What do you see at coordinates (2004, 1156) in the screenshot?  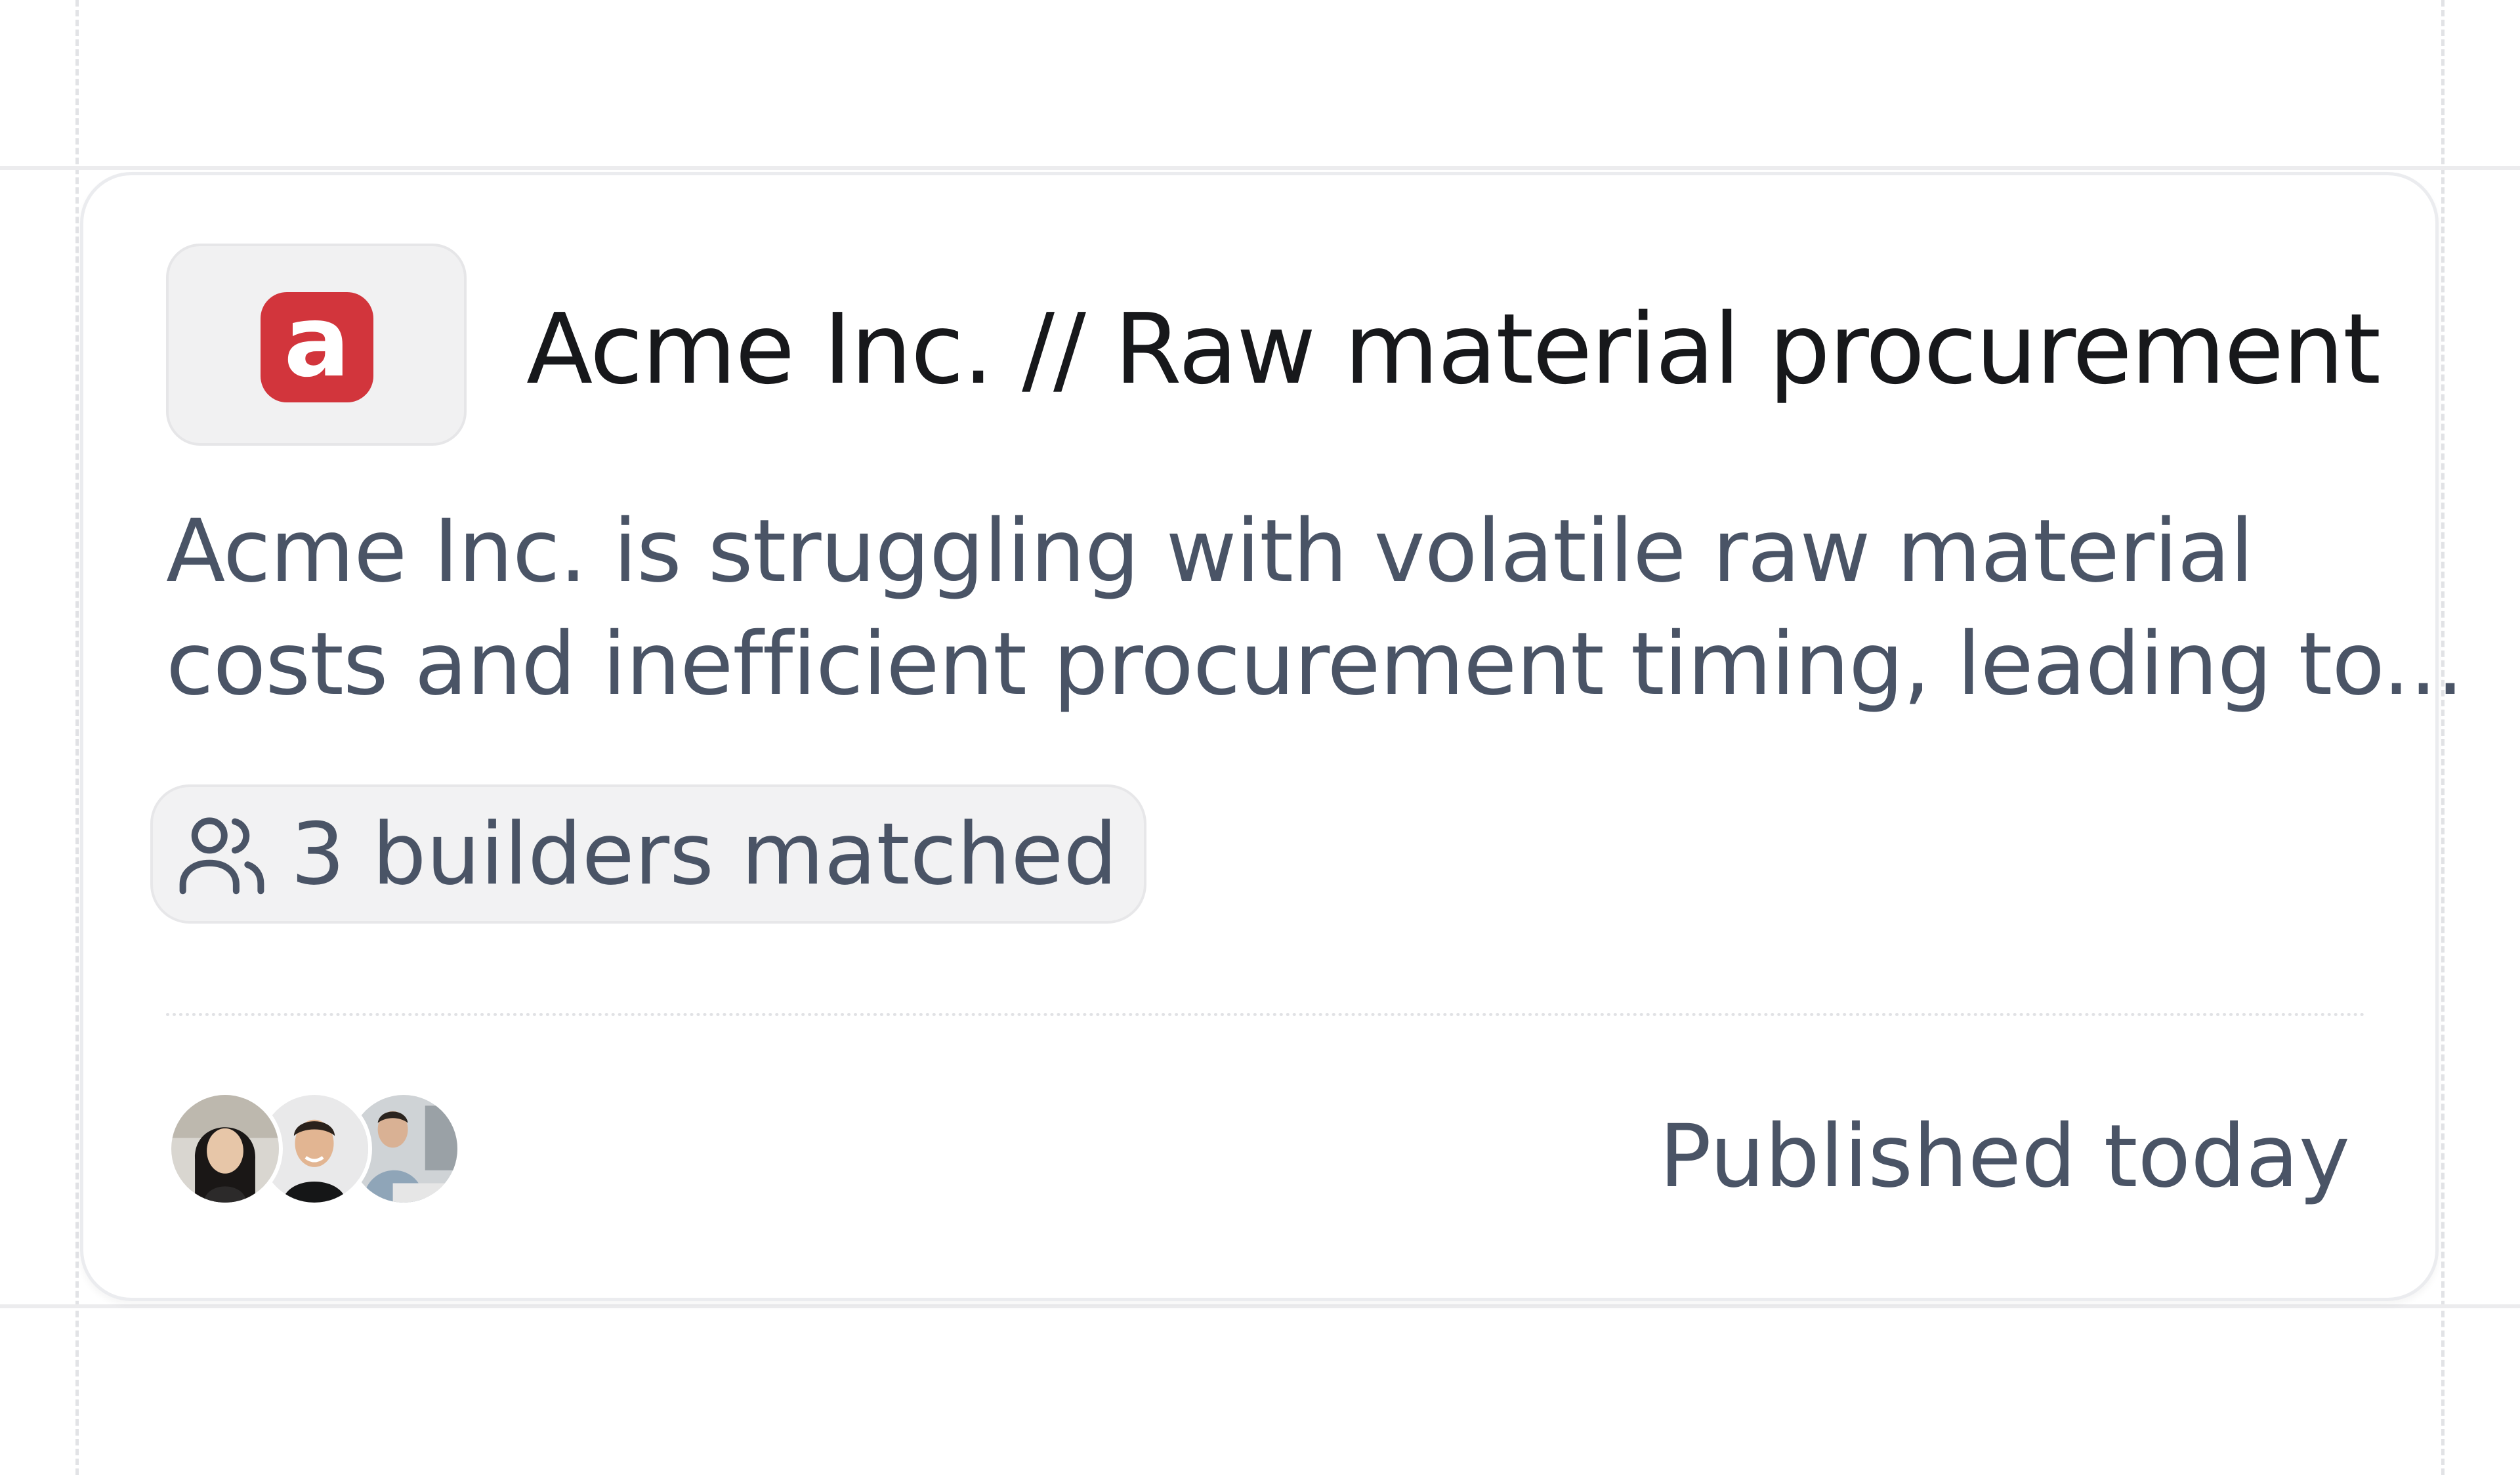 I see `published-date: Published today` at bounding box center [2004, 1156].